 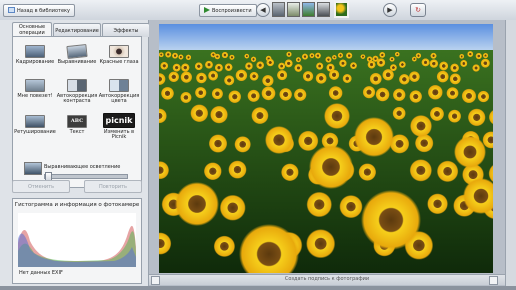 I want to click on color-icon, so click(x=119, y=85).